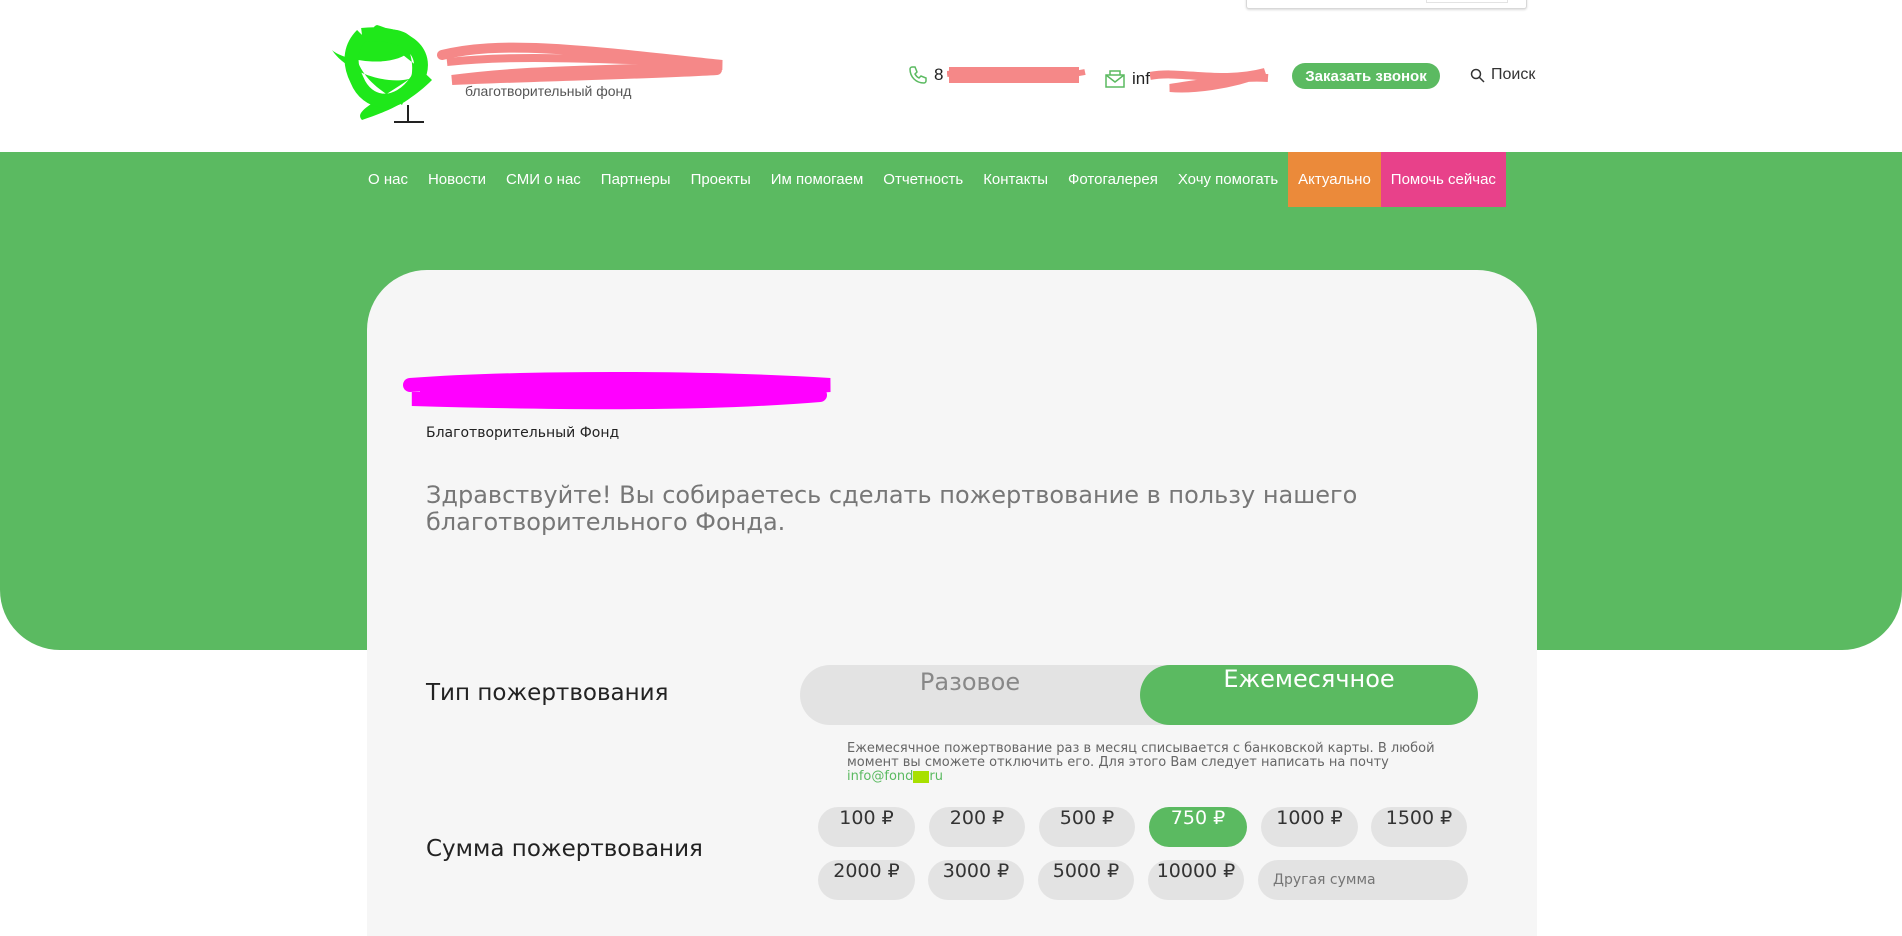  What do you see at coordinates (977, 827) in the screenshot?
I see `amount-200: 200 ₽` at bounding box center [977, 827].